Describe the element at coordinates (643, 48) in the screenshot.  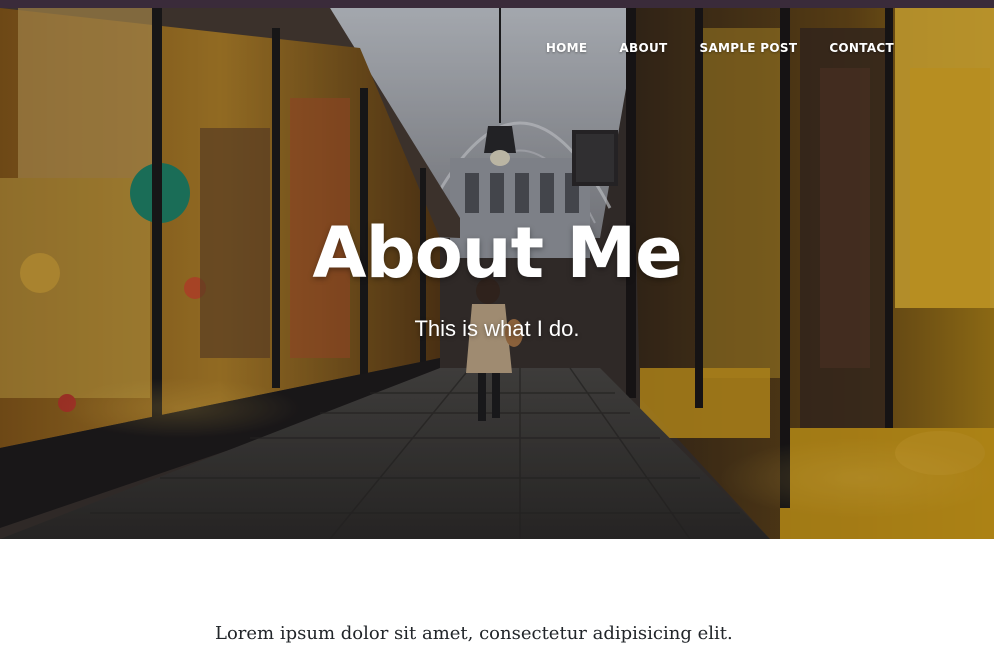
I see `nav-link-about: ABOUT` at that location.